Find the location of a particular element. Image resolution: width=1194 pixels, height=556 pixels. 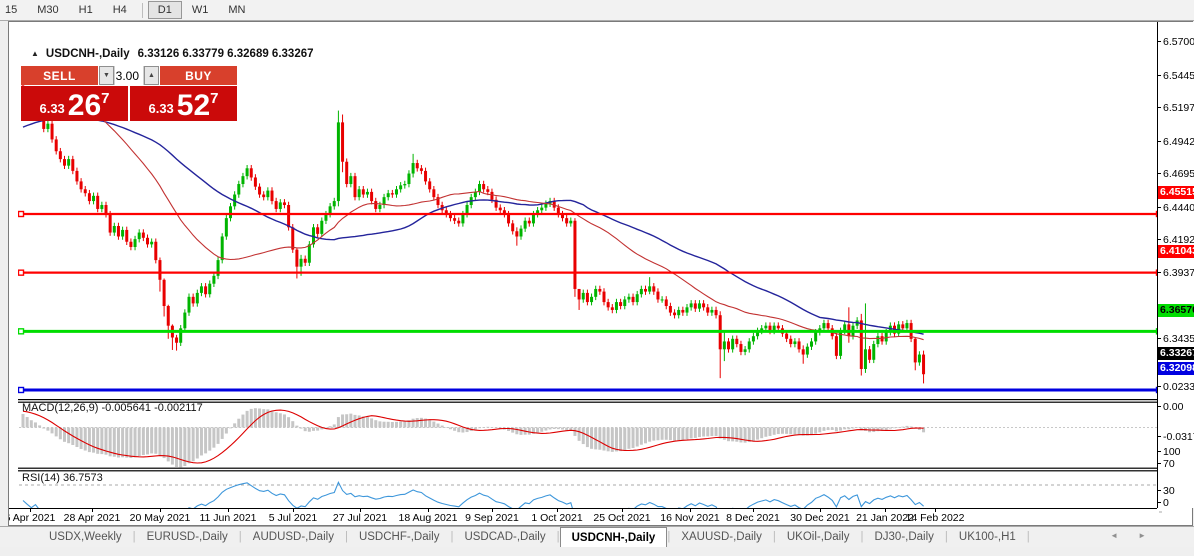

price-axis-label: 30 is located at coordinates (1169, 491).